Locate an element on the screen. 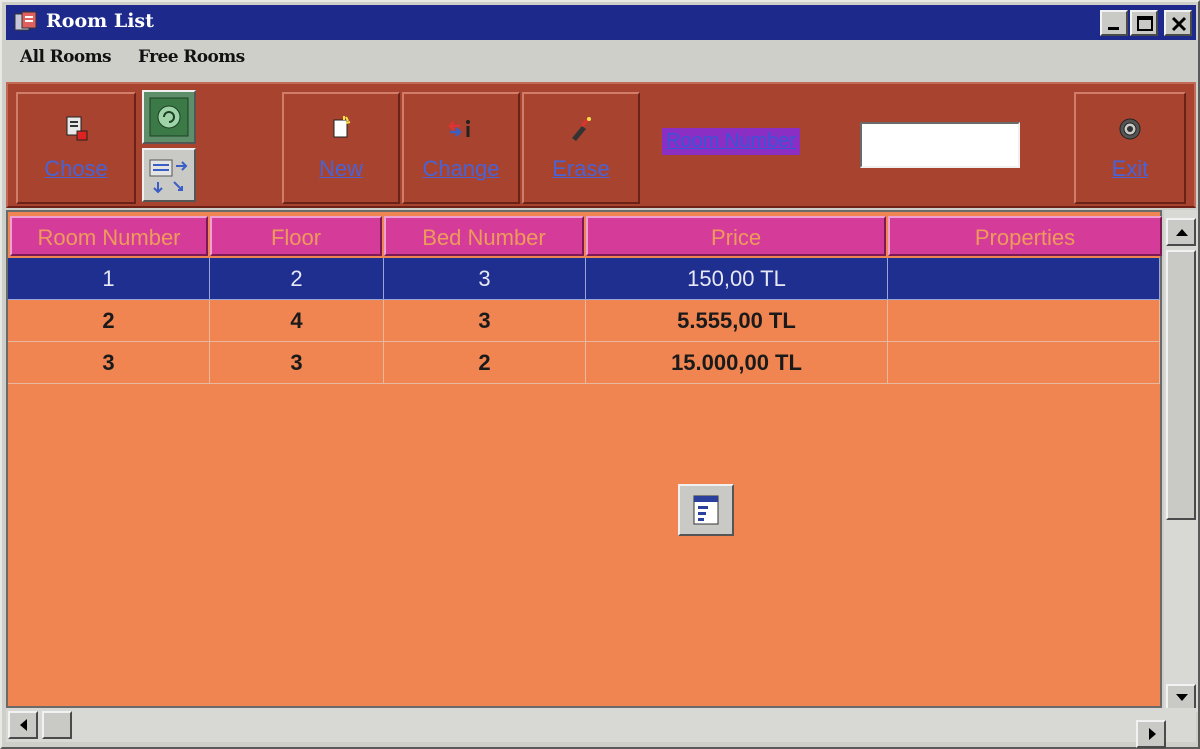 The width and height of the screenshot is (1200, 749). list-icon is located at coordinates (706, 510).